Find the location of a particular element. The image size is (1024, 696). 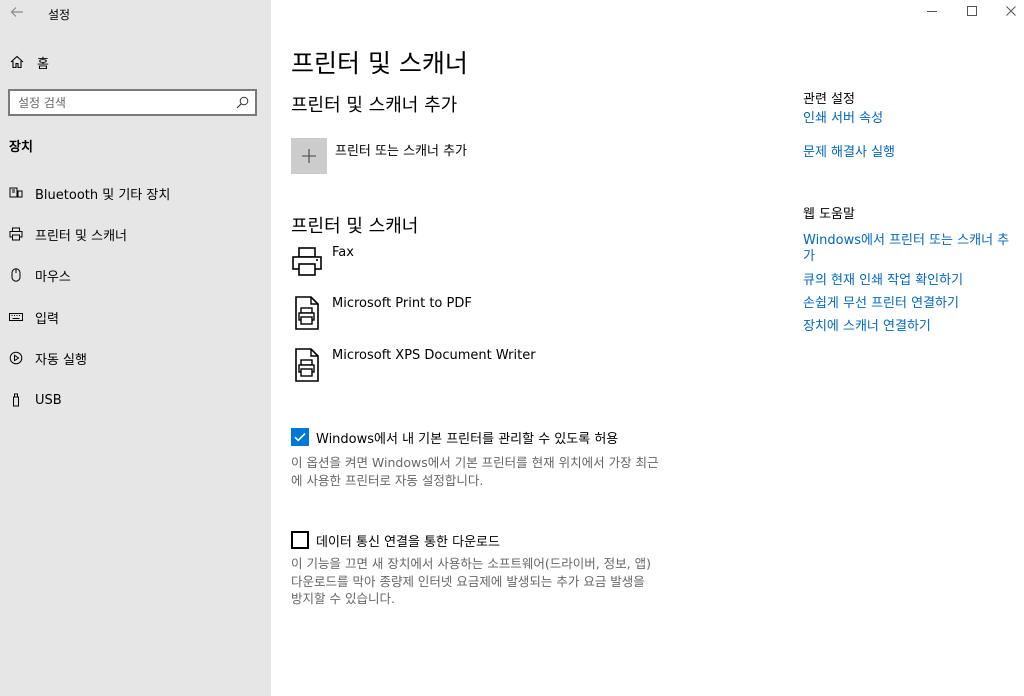

section-label: 장치 is located at coordinates (21, 147).